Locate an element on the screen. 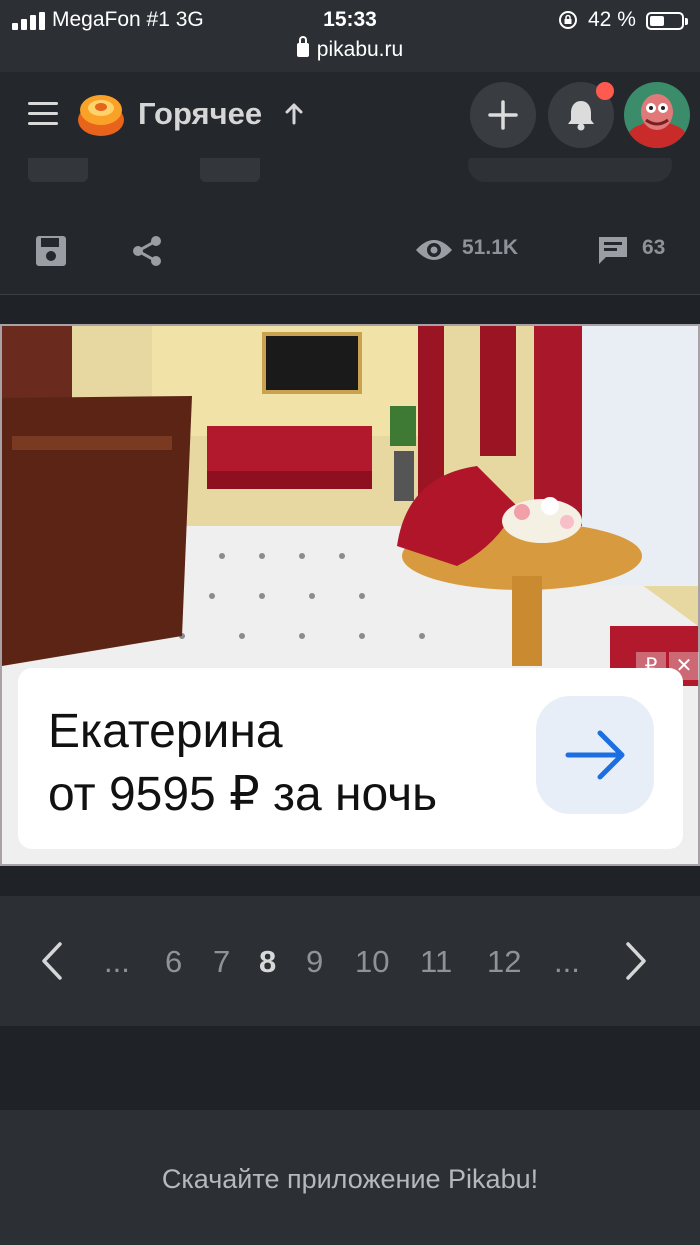 The width and height of the screenshot is (700, 1245). arrow-right-icon is located at coordinates (595, 755).